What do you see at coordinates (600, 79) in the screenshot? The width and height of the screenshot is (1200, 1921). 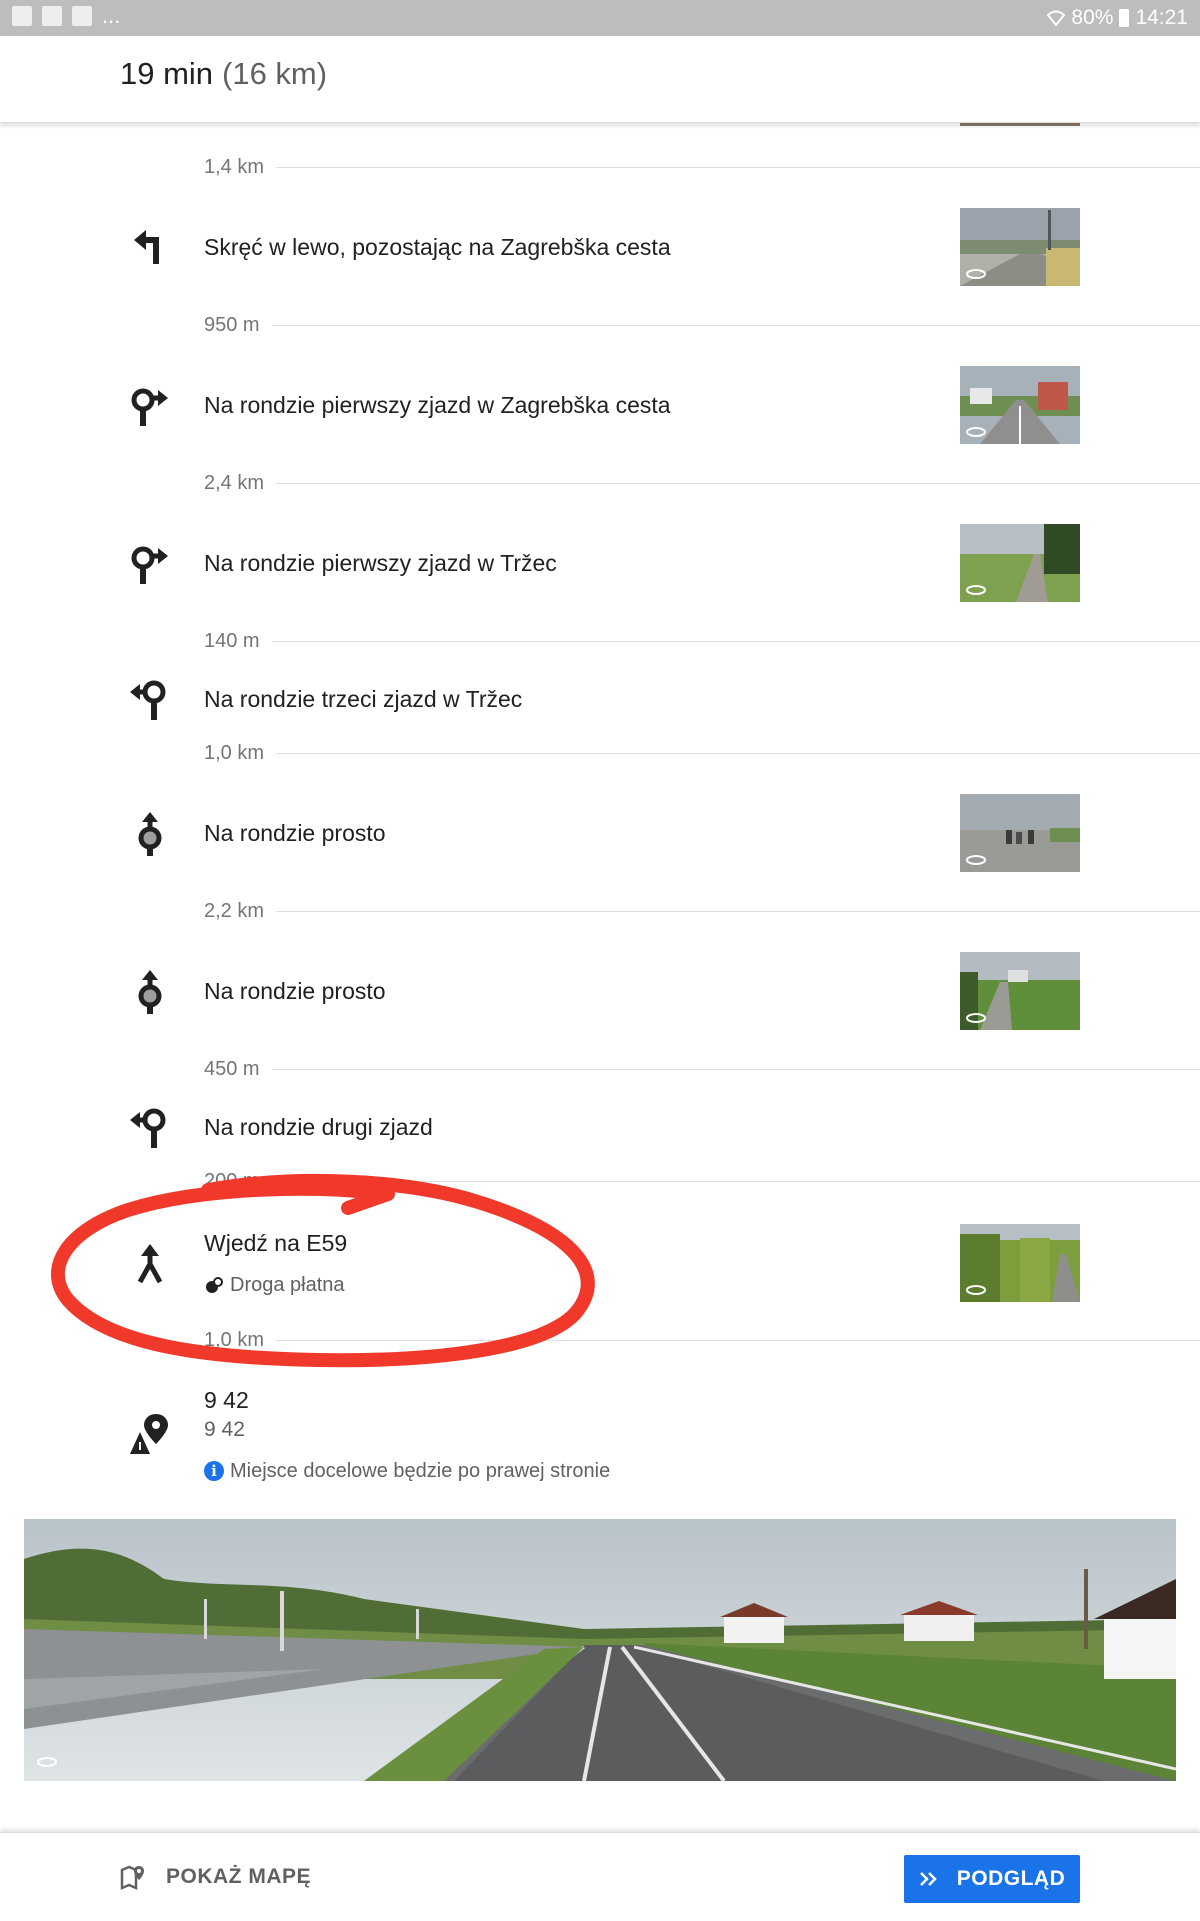 I see `route-summary-header: 19 min (16 km)` at bounding box center [600, 79].